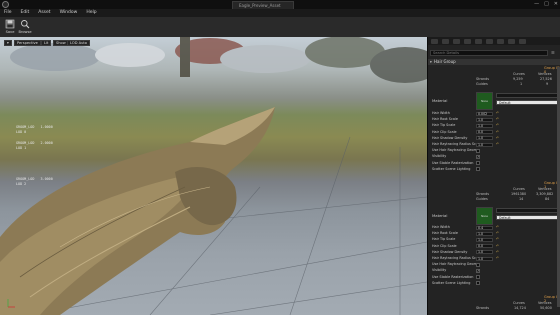 This screenshot has width=560, height=315. What do you see at coordinates (44, 13) in the screenshot?
I see `menu-asset: Asset` at bounding box center [44, 13].